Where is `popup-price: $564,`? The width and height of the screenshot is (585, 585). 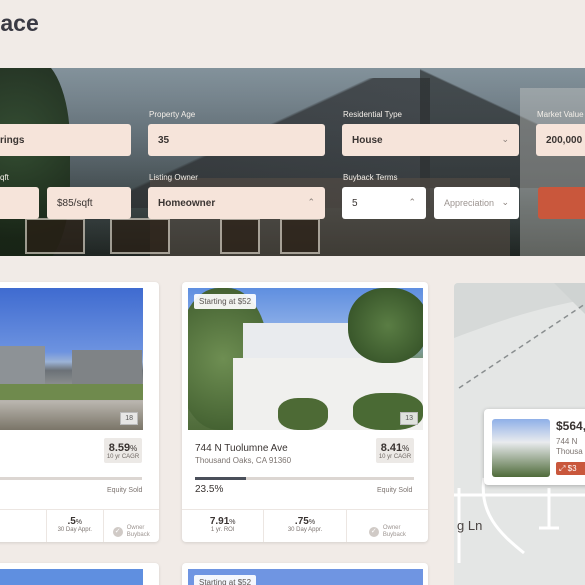 popup-price: $564, is located at coordinates (570, 426).